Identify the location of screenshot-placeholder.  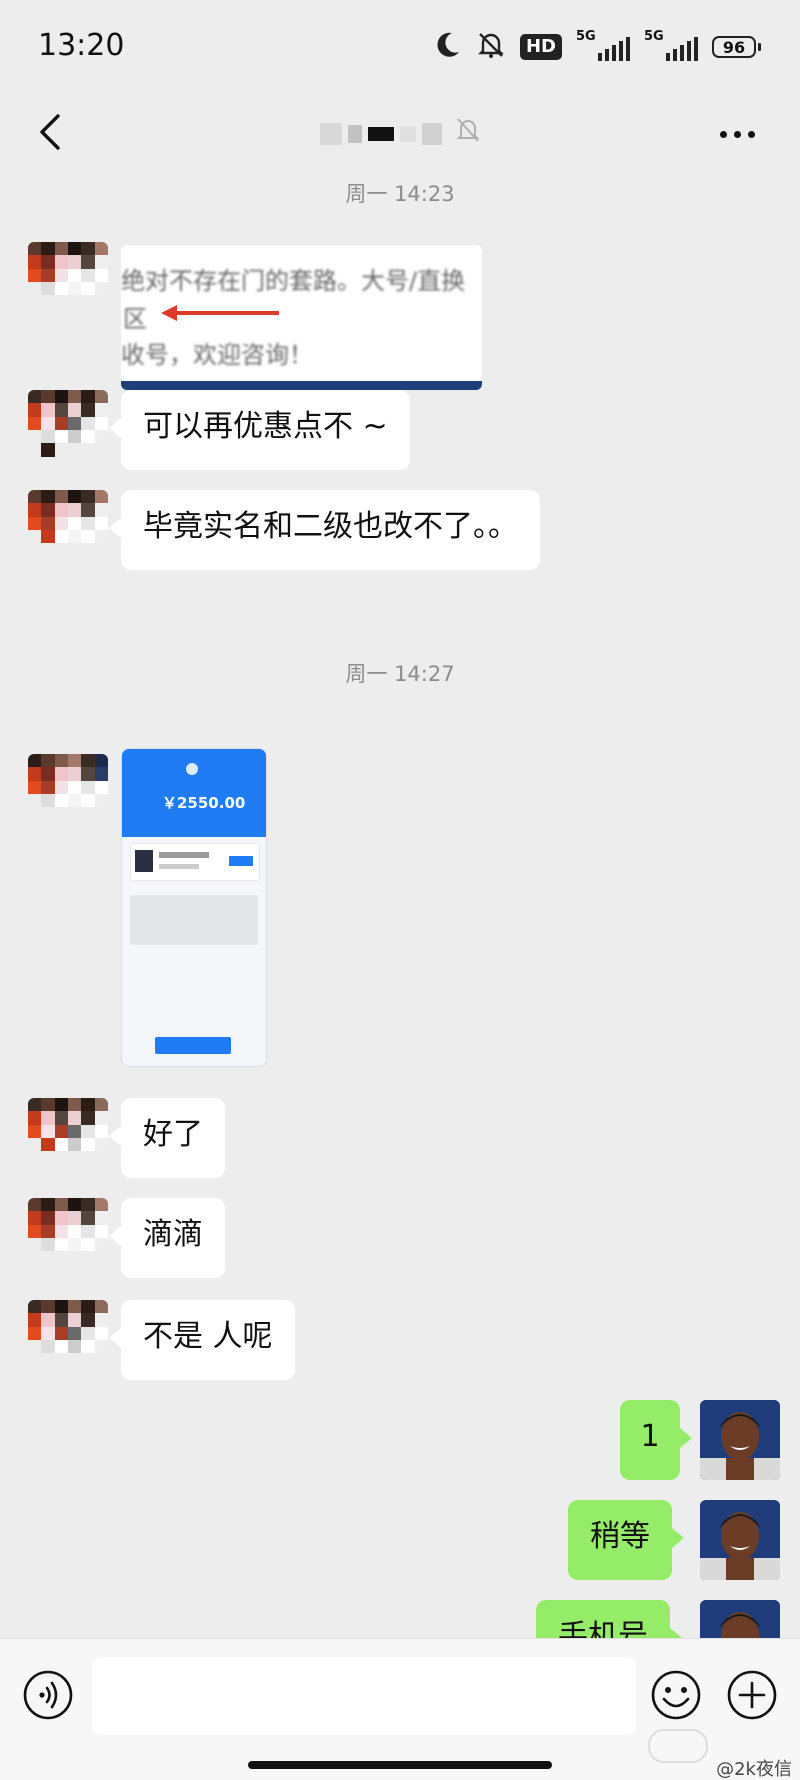
(194, 920).